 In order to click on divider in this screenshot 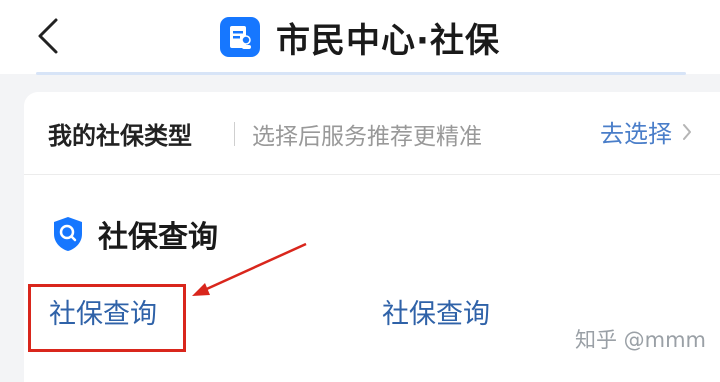, I will do `click(234, 134)`.